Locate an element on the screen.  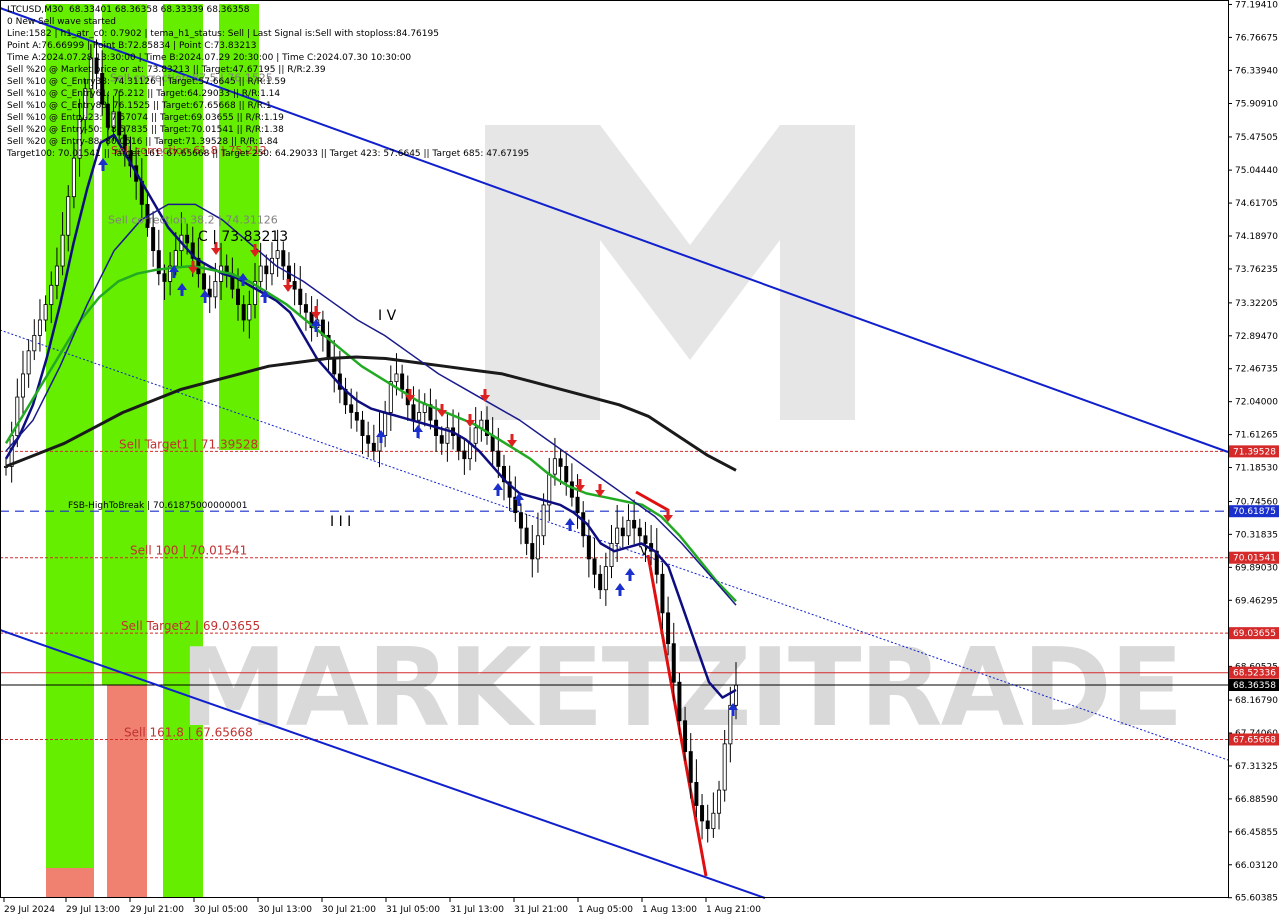
y-tick-label: 73.32205 is located at coordinates (1256, 304).